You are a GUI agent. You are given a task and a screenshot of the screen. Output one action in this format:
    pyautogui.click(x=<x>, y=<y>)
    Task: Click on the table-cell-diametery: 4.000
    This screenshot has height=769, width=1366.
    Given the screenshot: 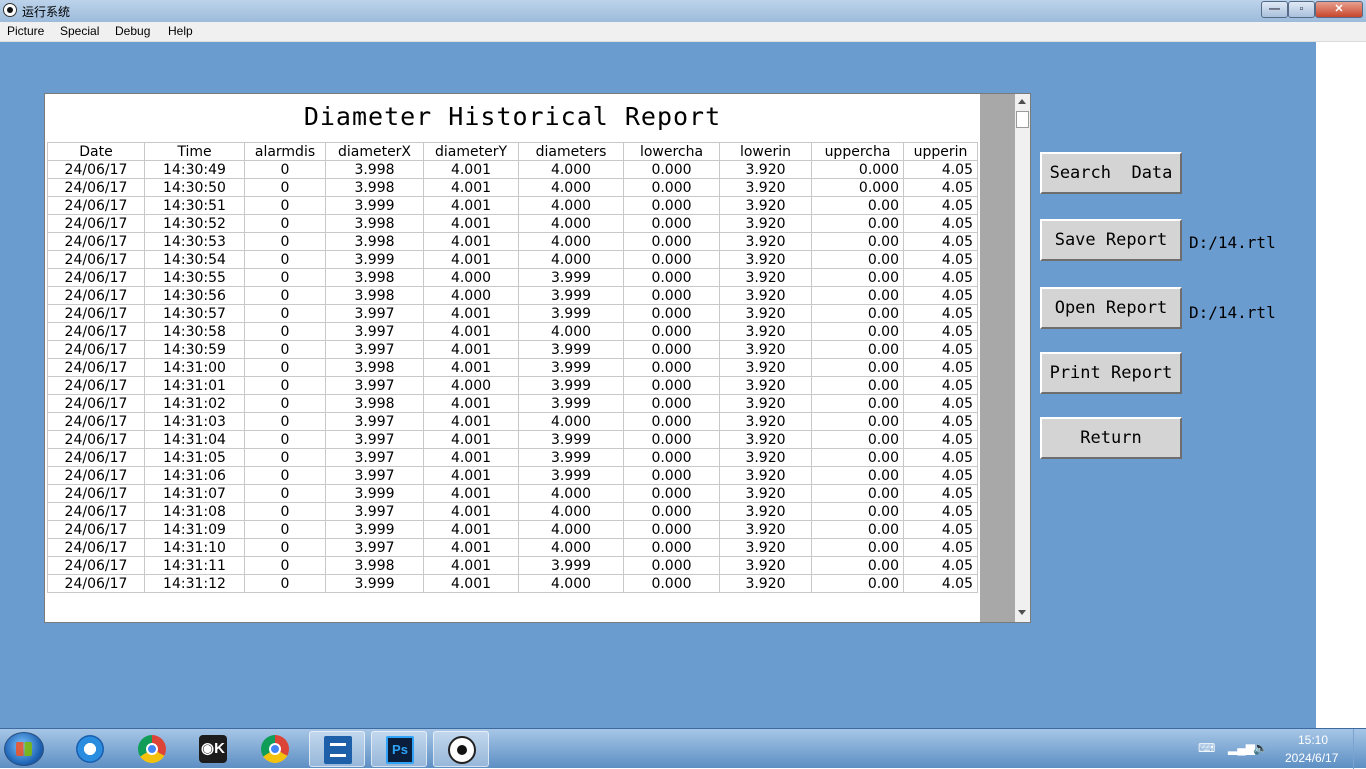 What is the action you would take?
    pyautogui.click(x=471, y=295)
    